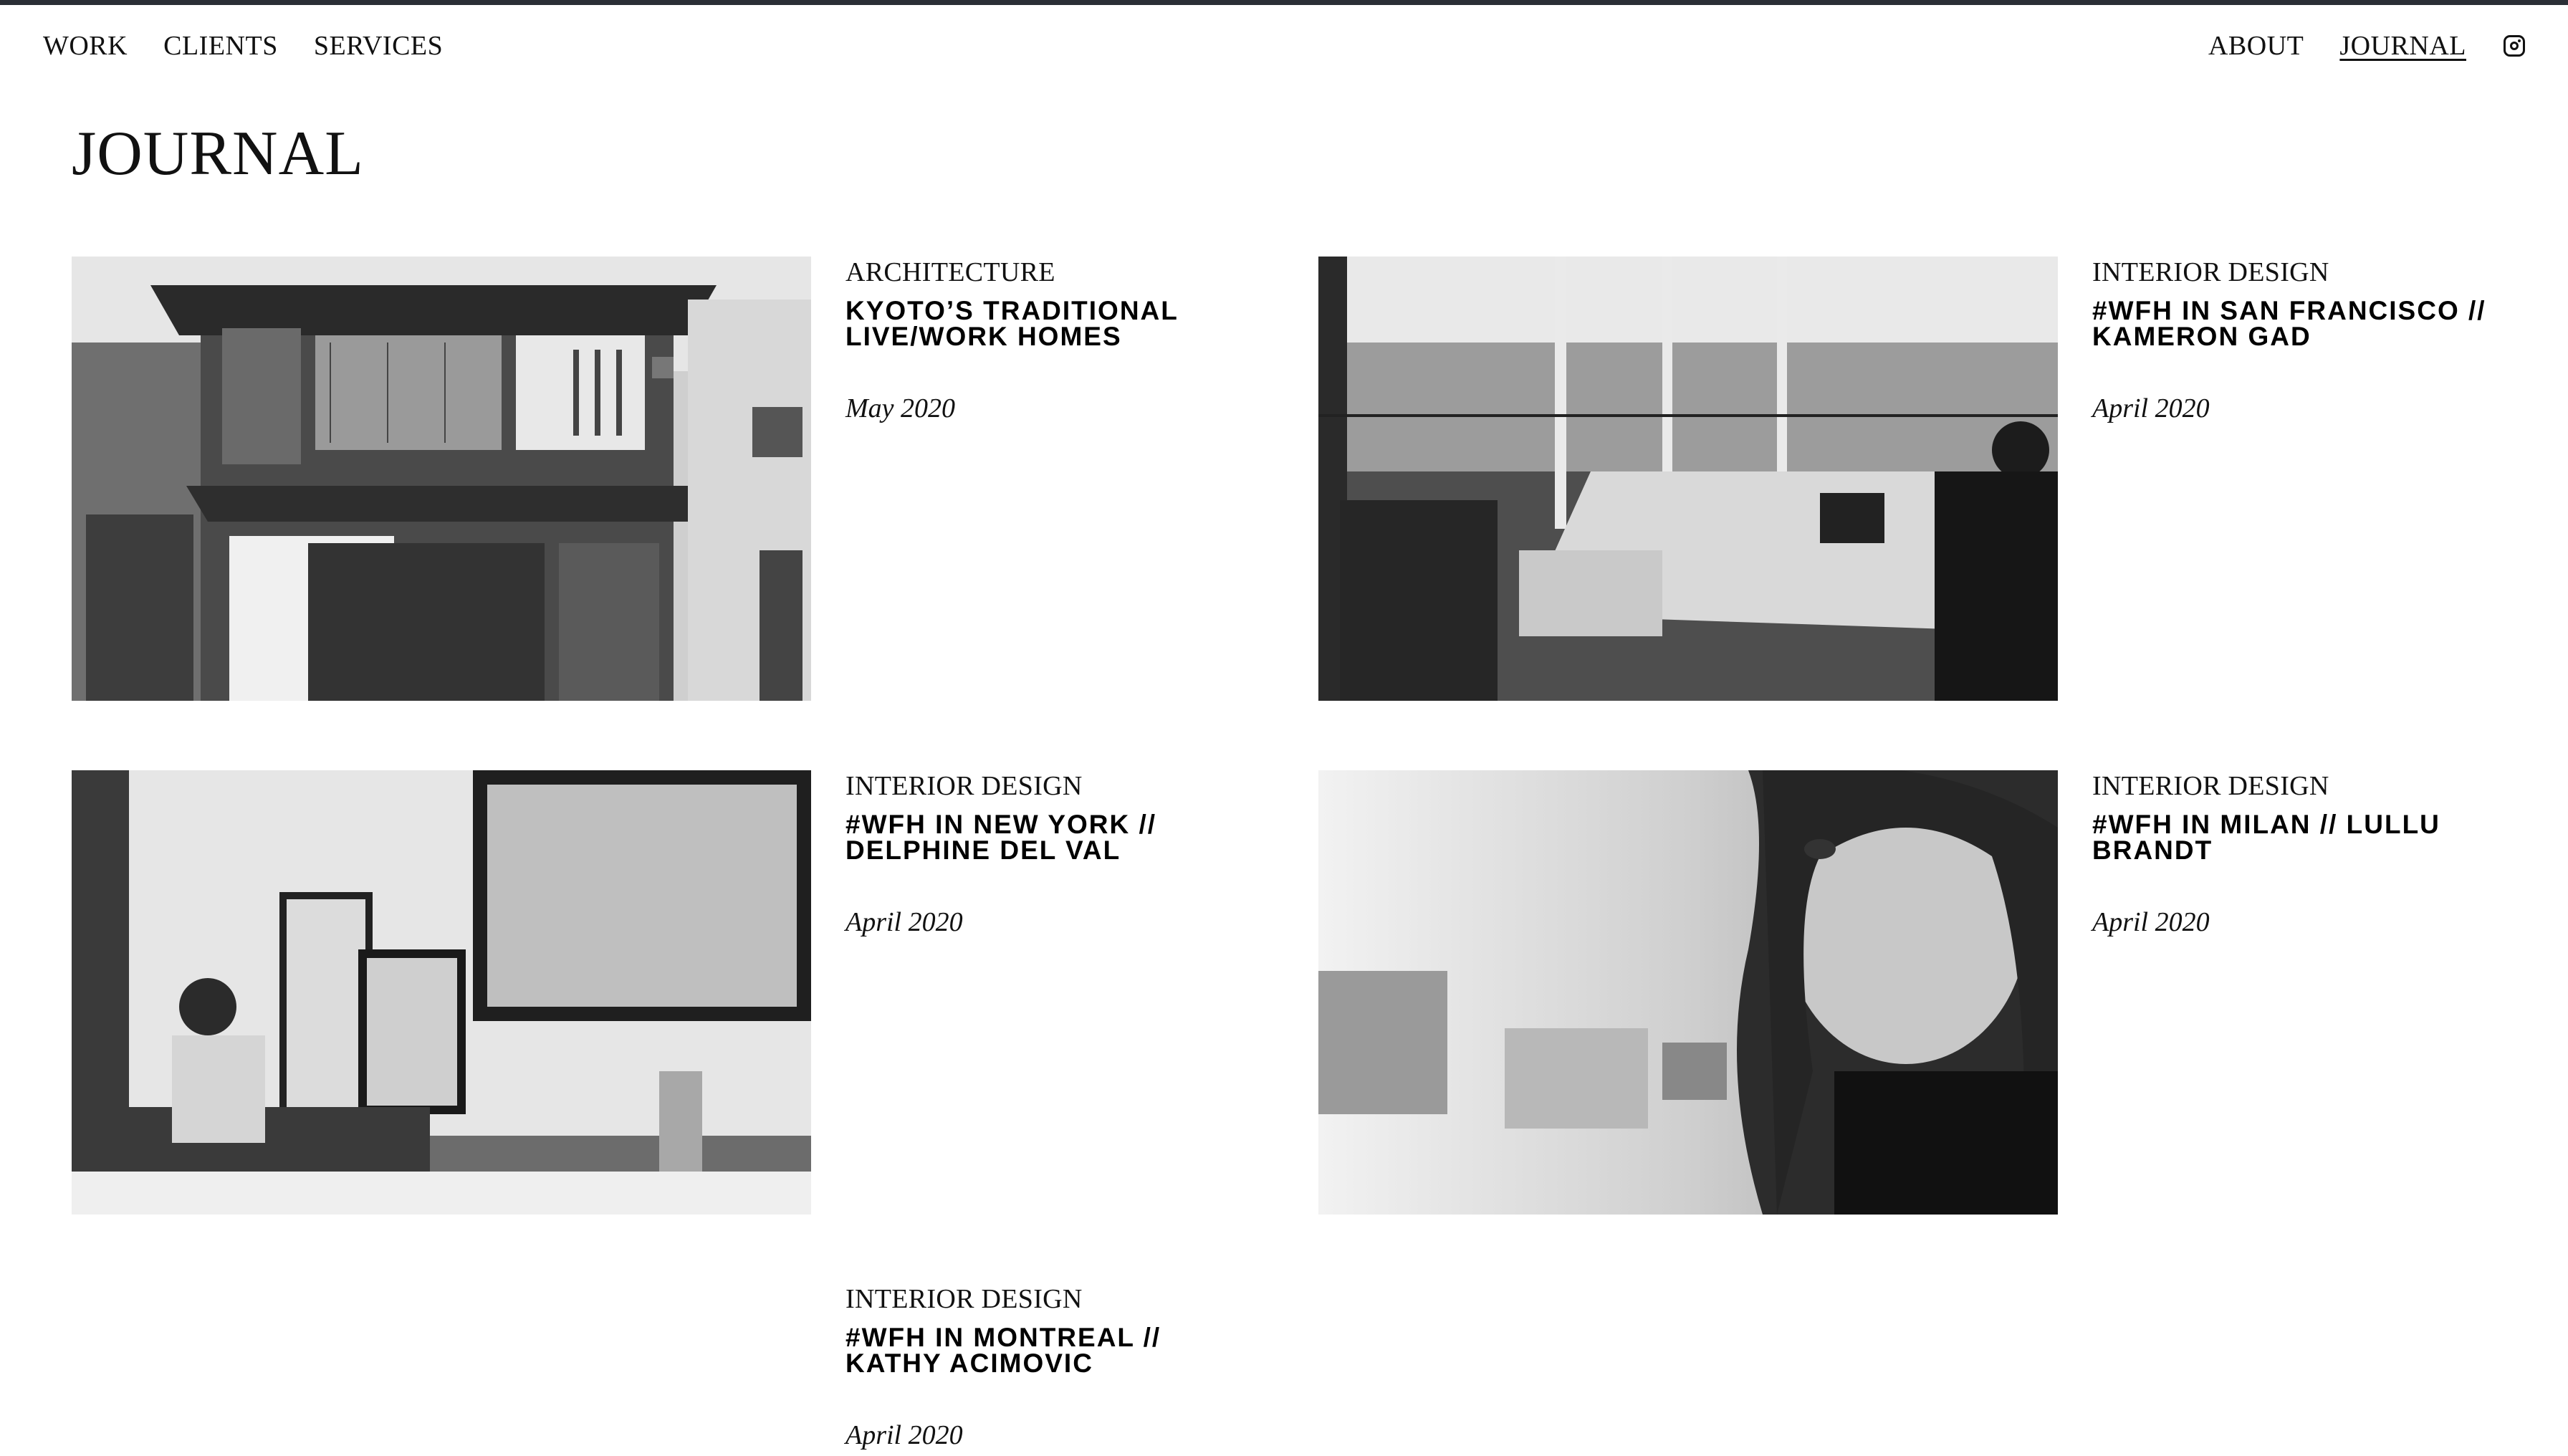  Describe the element at coordinates (1688, 992) in the screenshot. I see `post-image-milan-portrait` at that location.